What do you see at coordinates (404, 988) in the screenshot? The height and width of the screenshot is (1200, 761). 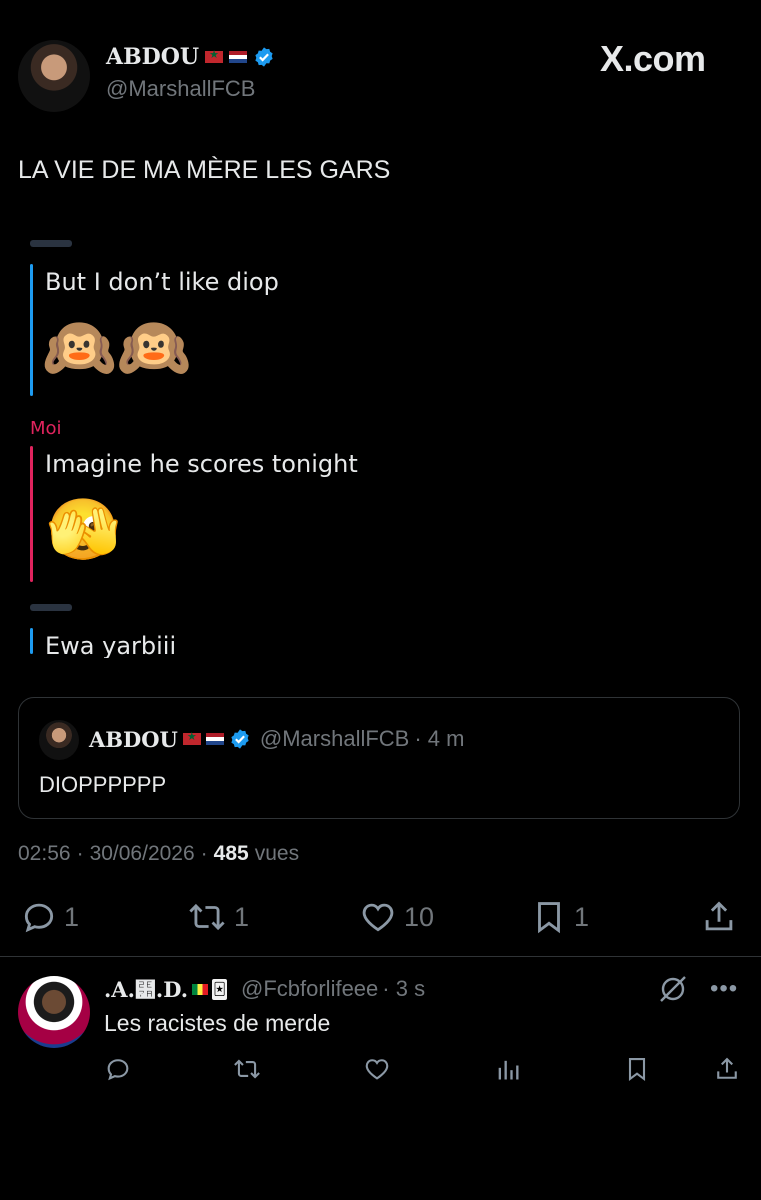 I see `reply-time: · 3 s` at bounding box center [404, 988].